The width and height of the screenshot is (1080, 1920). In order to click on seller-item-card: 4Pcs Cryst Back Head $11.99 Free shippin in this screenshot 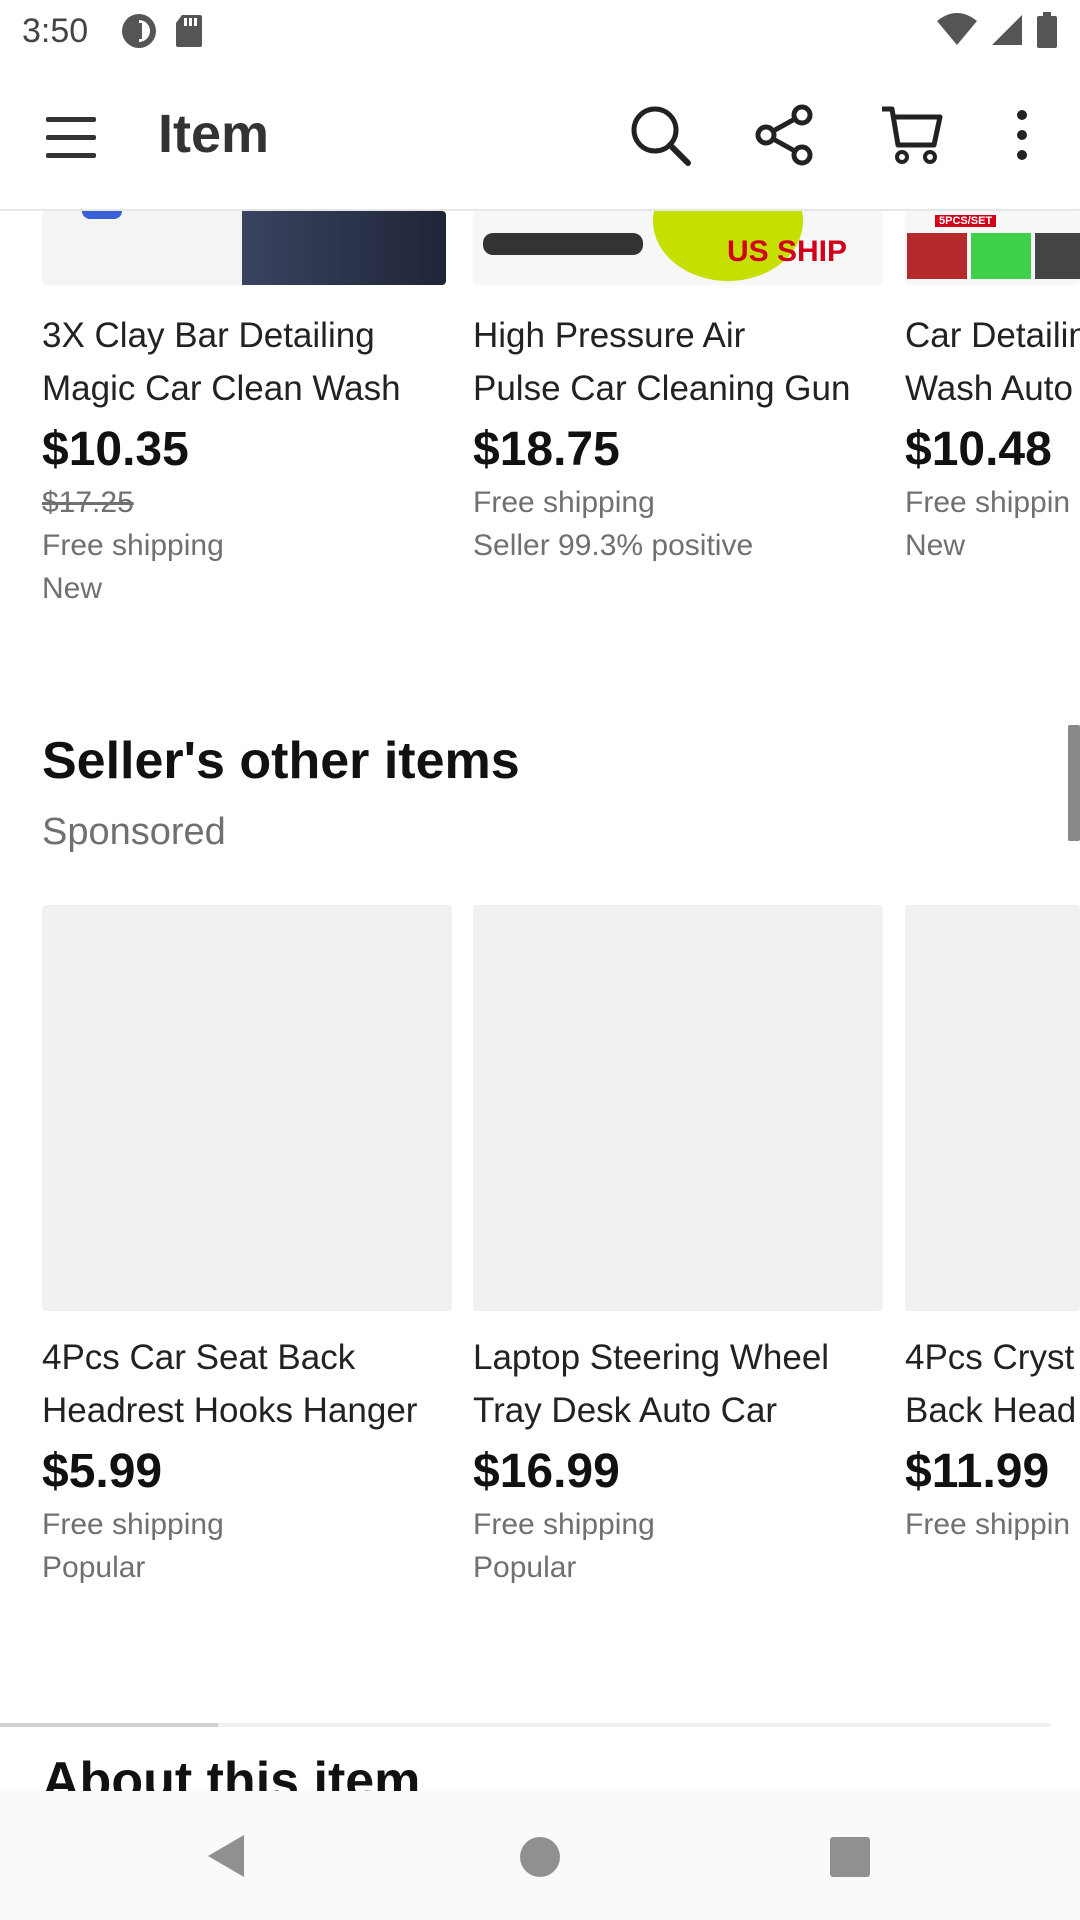, I will do `click(992, 1438)`.